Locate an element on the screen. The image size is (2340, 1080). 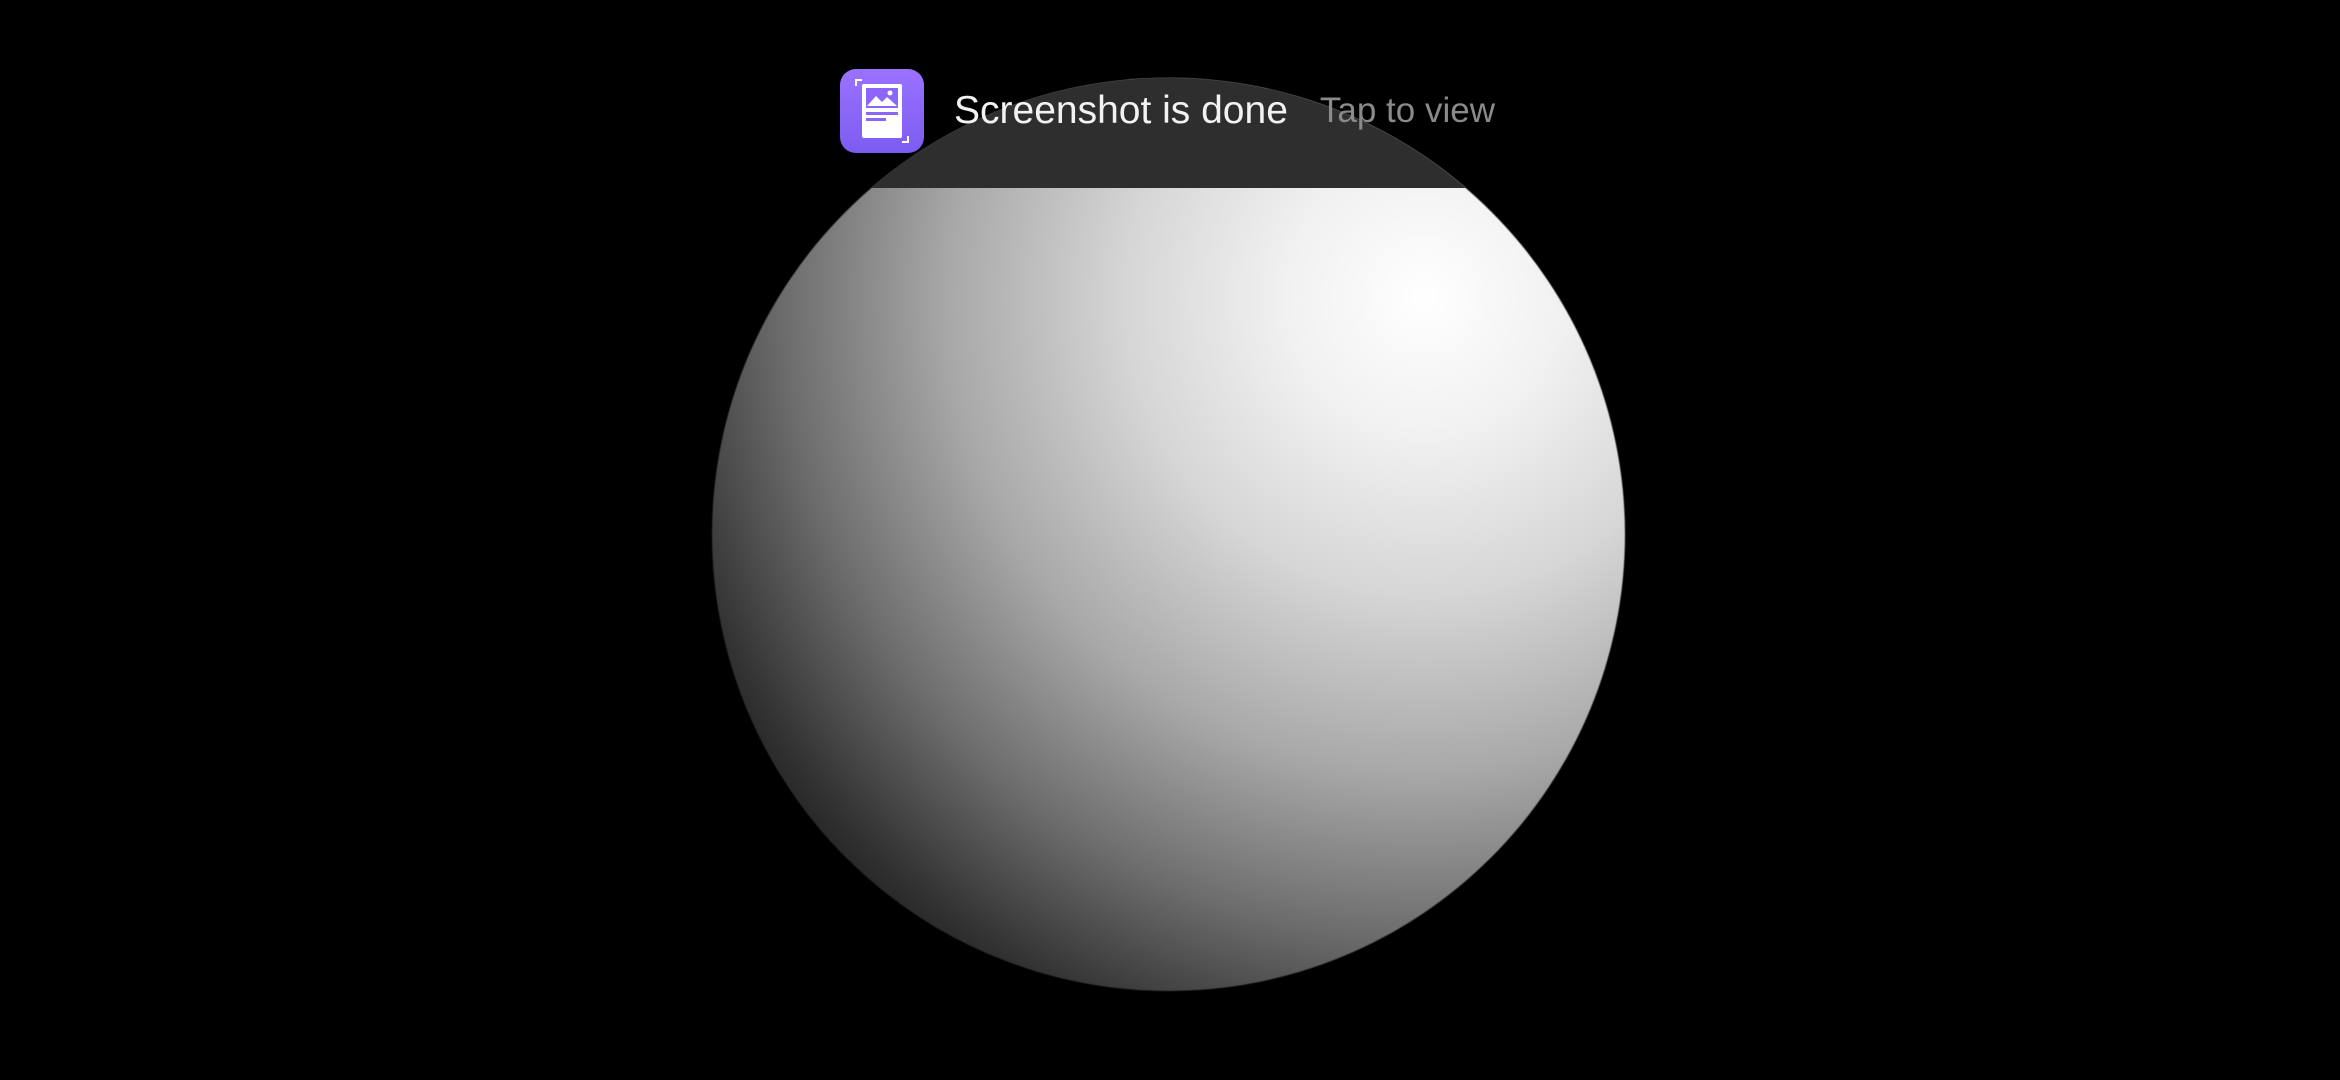
screenshot-glyph-icon is located at coordinates (882, 111).